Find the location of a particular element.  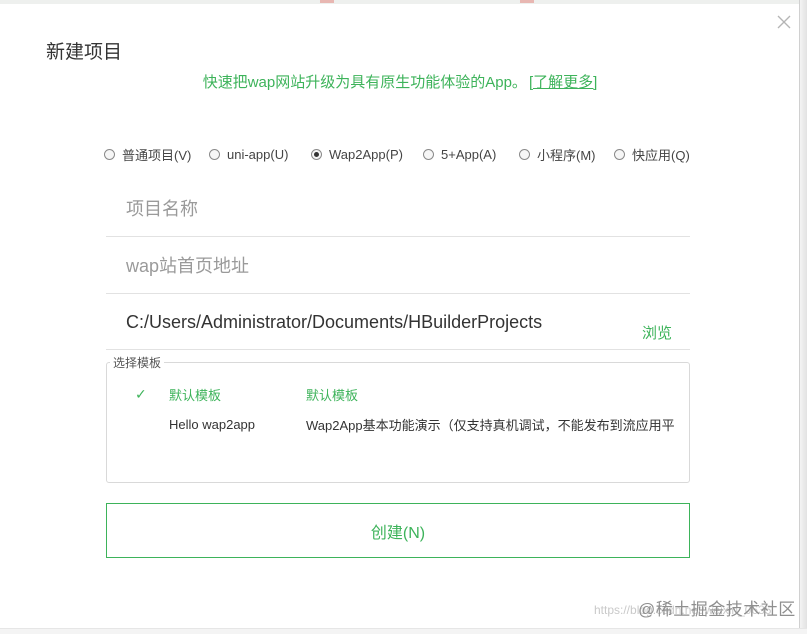

radio-uni-app: uni-app(U) is located at coordinates (260, 154).